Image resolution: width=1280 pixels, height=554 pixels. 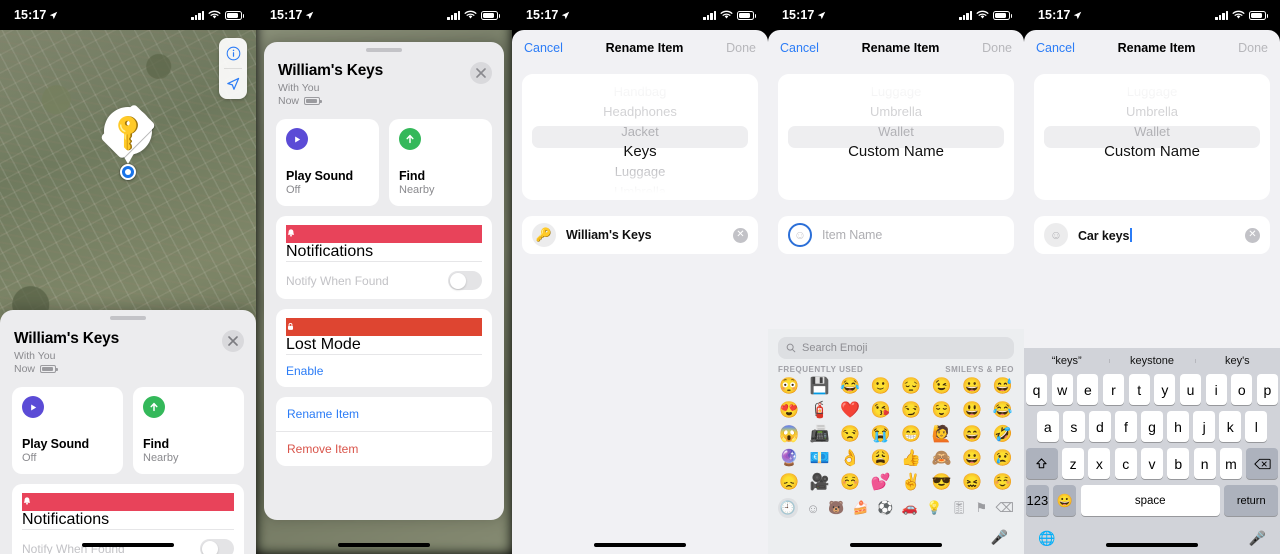 What do you see at coordinates (1256, 426) in the screenshot?
I see `key-l: l` at bounding box center [1256, 426].